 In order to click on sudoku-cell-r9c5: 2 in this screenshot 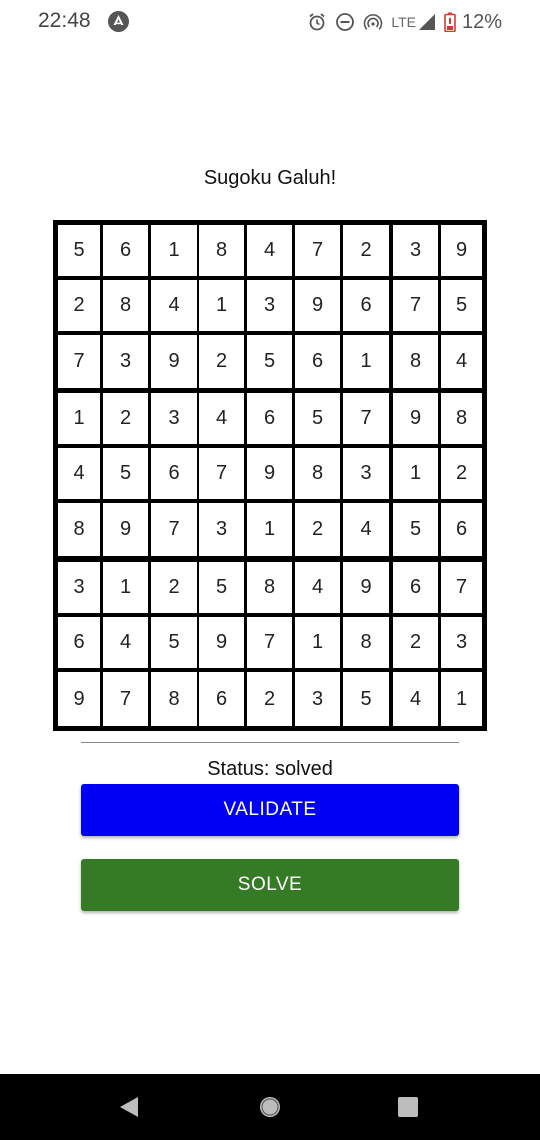, I will do `click(269, 699)`.